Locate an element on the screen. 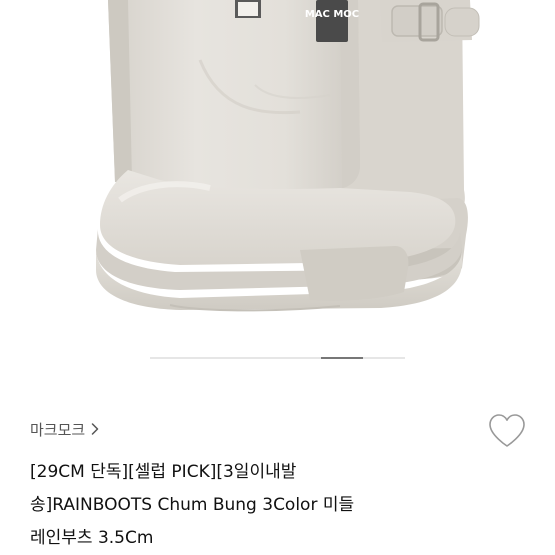 This screenshot has height=555, width=555. brand-name: 마크모크 is located at coordinates (58, 429).